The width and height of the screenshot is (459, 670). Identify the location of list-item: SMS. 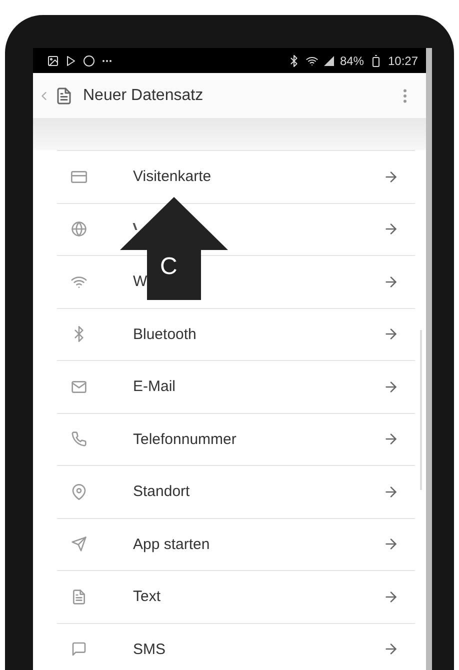
(236, 646).